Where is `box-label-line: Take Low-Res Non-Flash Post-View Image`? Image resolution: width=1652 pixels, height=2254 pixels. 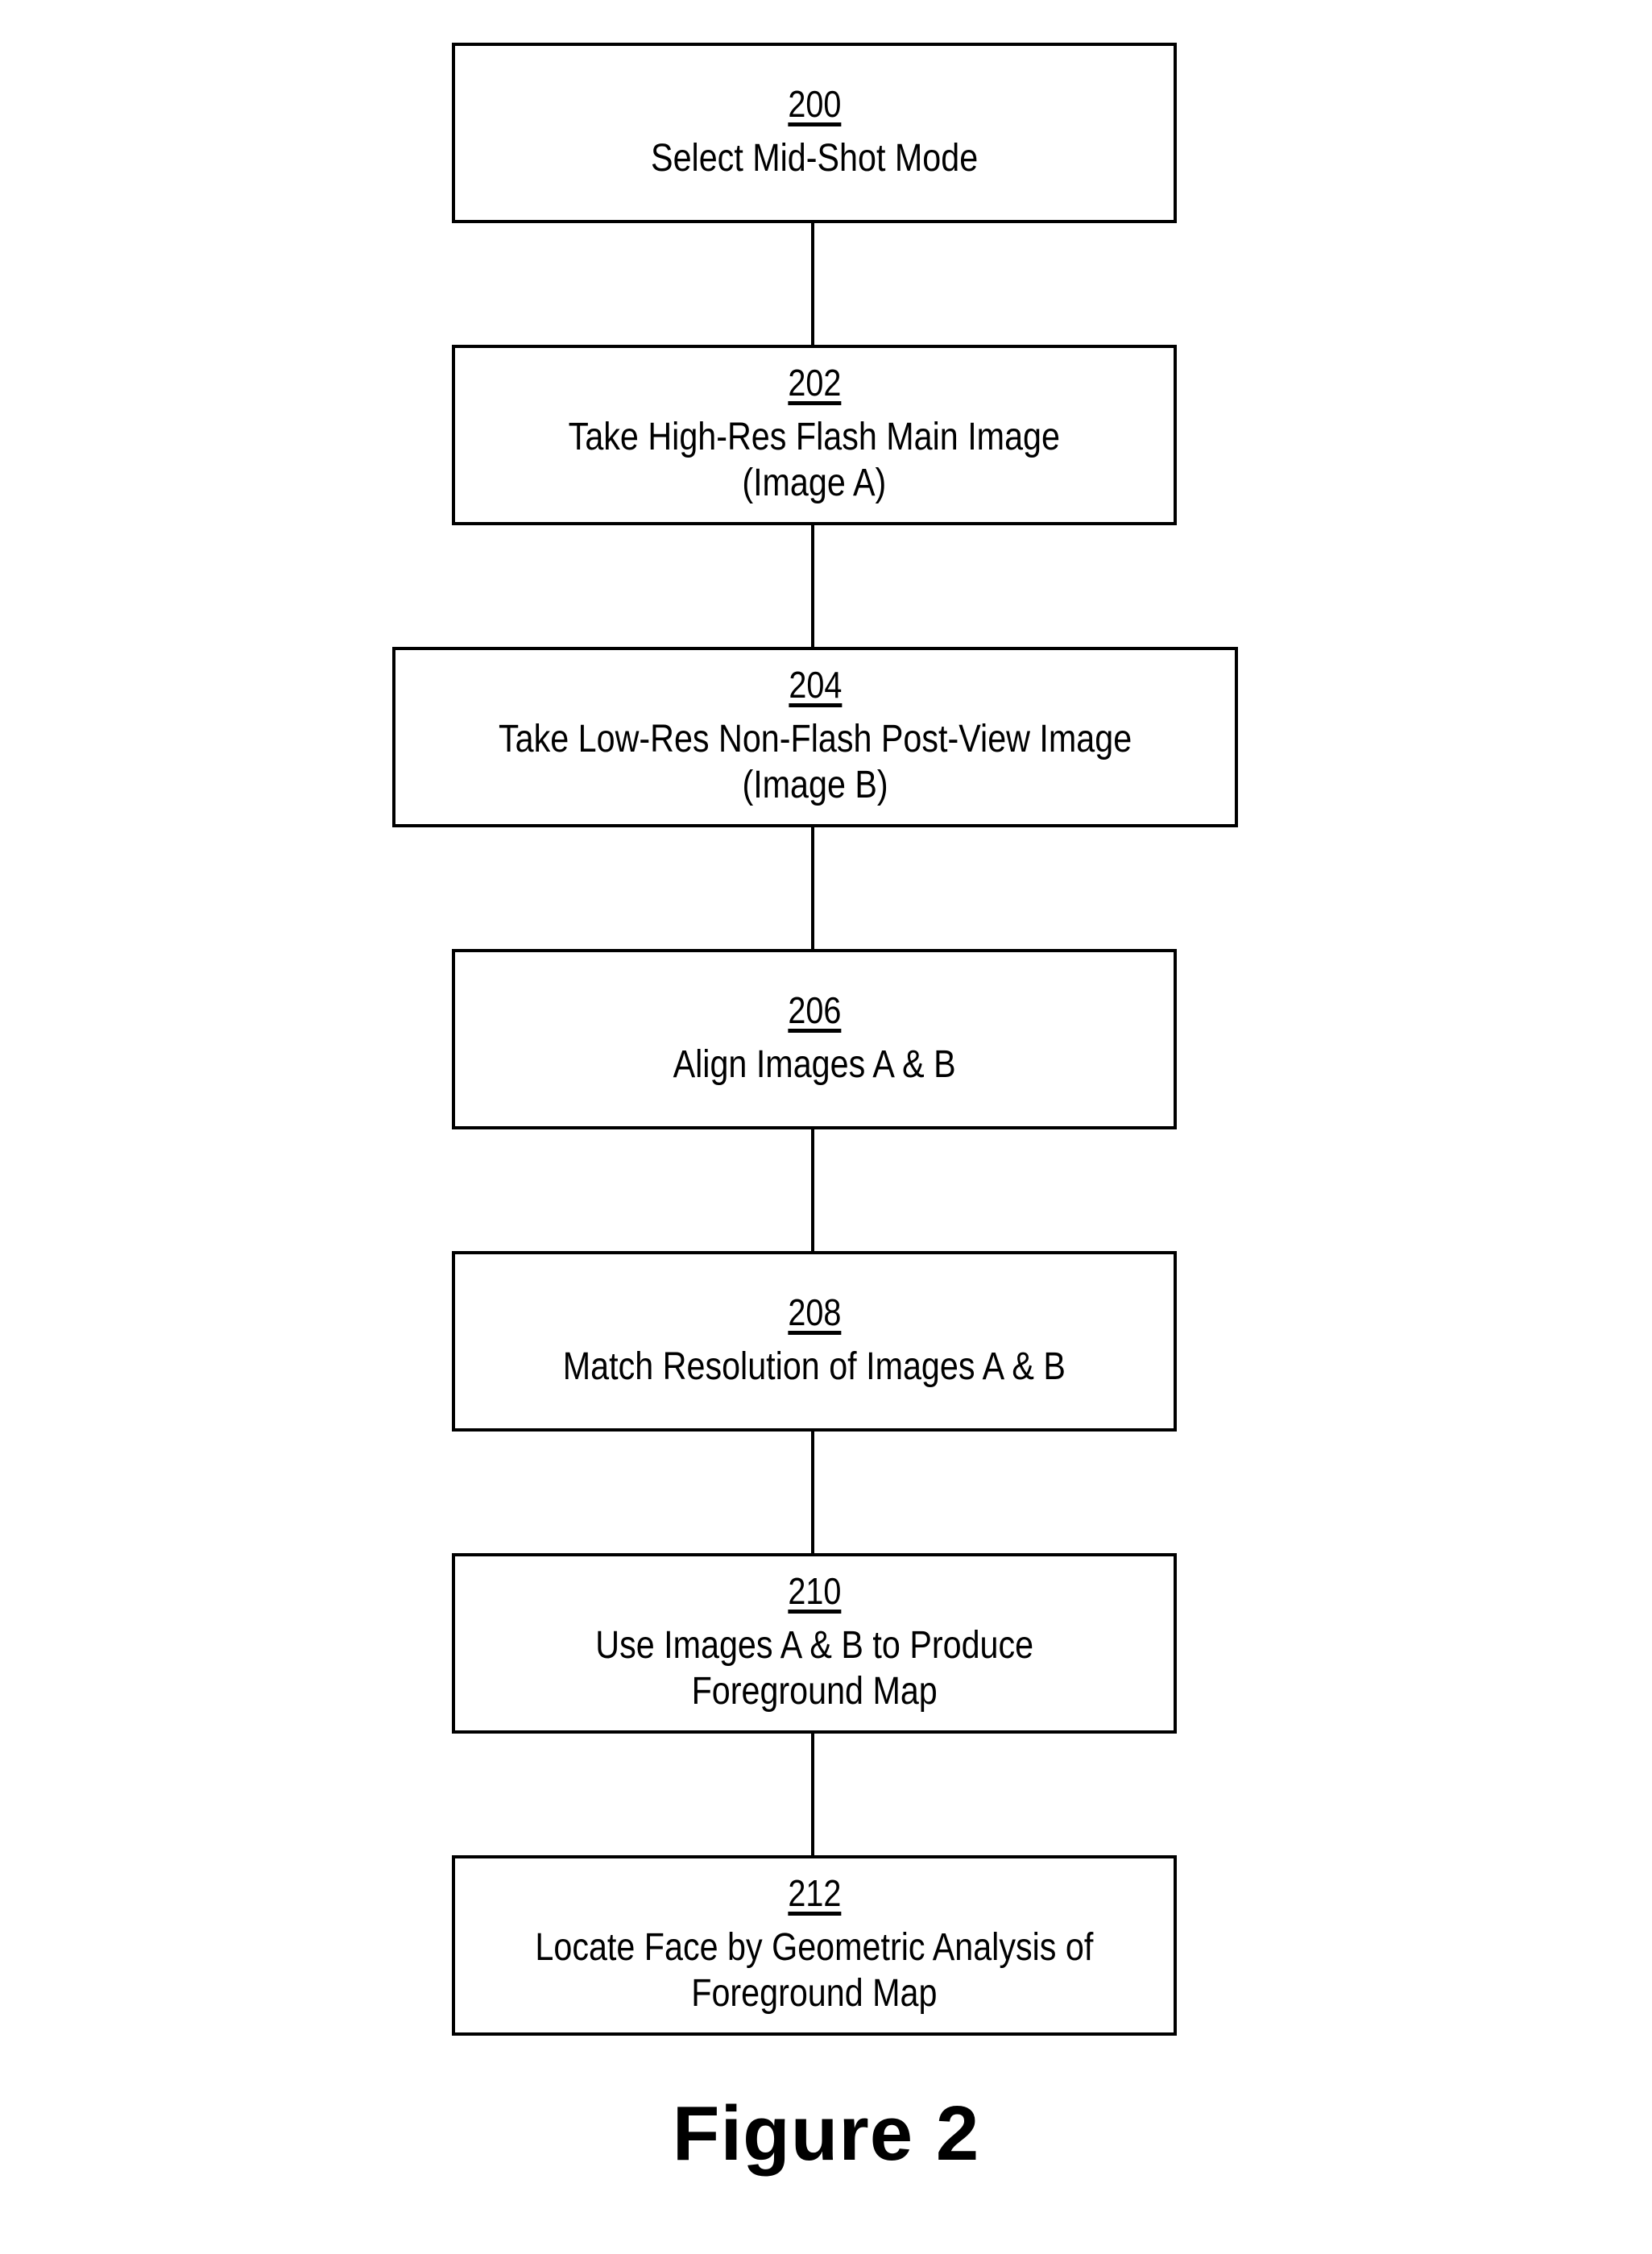 box-label-line: Take Low-Res Non-Flash Post-View Image is located at coordinates (815, 738).